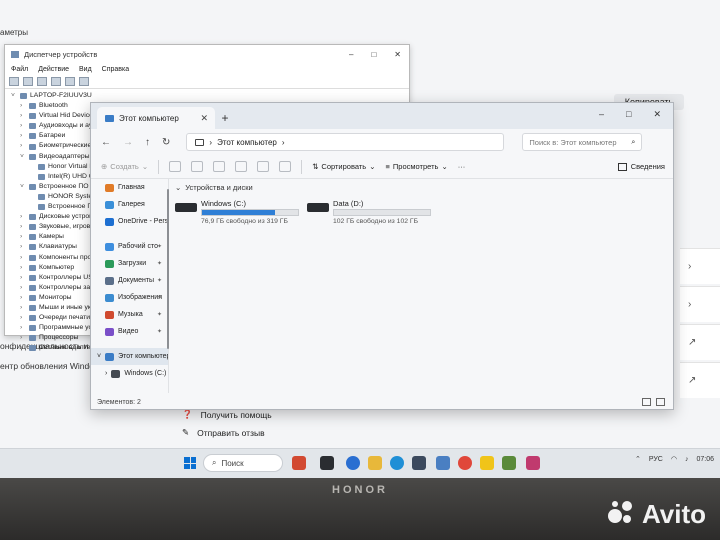 The height and width of the screenshot is (540, 720). I want to click on nav-item: Загрузки ✦, so click(129, 263).